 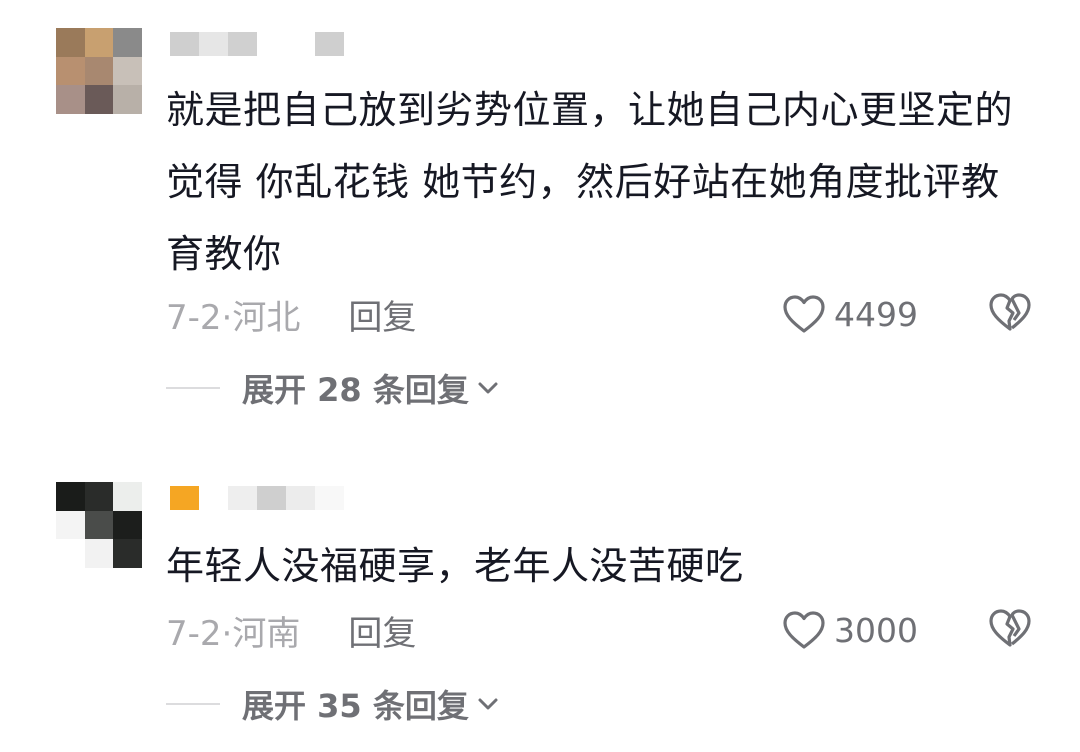 I want to click on date-location: 7-2·河南, so click(x=233, y=633).